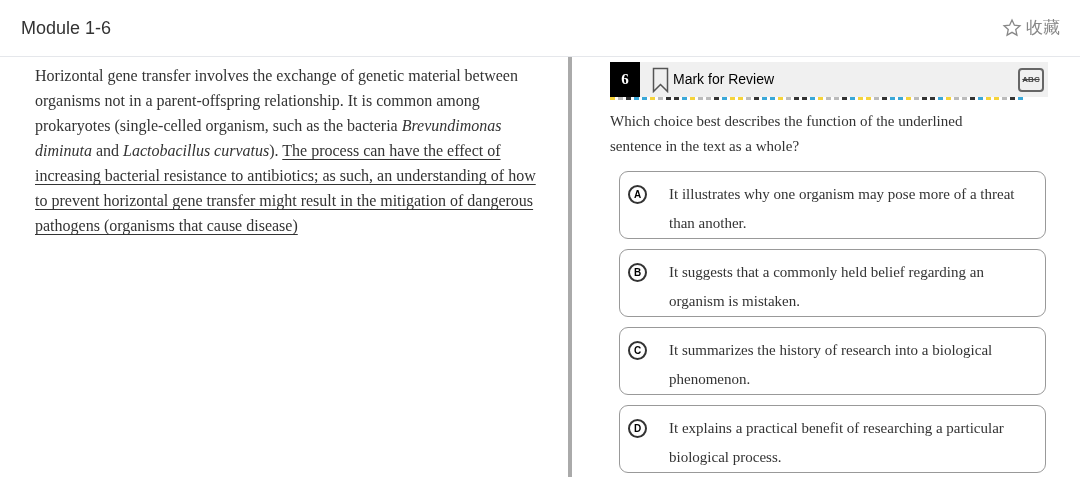  Describe the element at coordinates (713, 79) in the screenshot. I see `mark-for-review-button: Mark for Review` at that location.